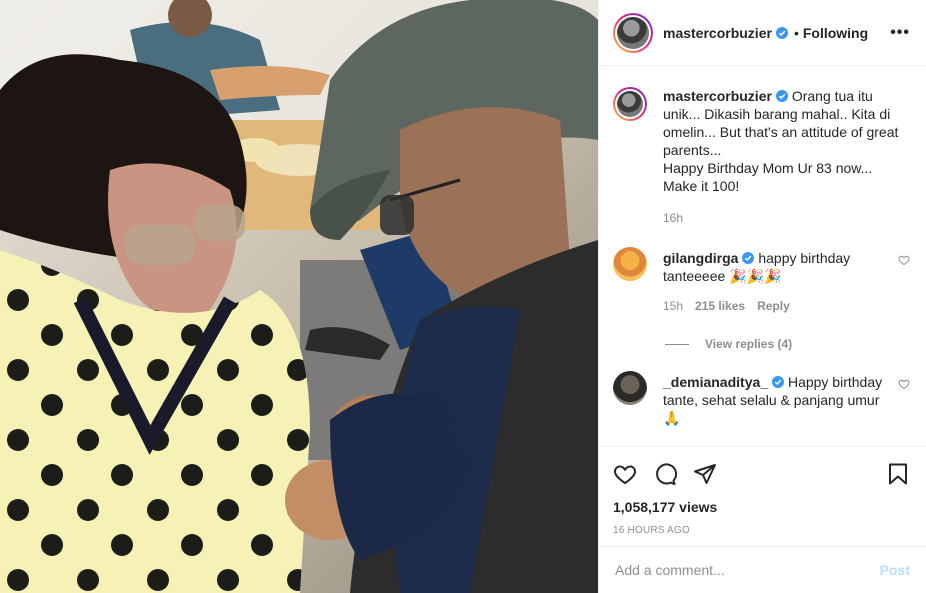 The height and width of the screenshot is (593, 926). Describe the element at coordinates (700, 258) in the screenshot. I see `comment-username: gilangdirga` at that location.